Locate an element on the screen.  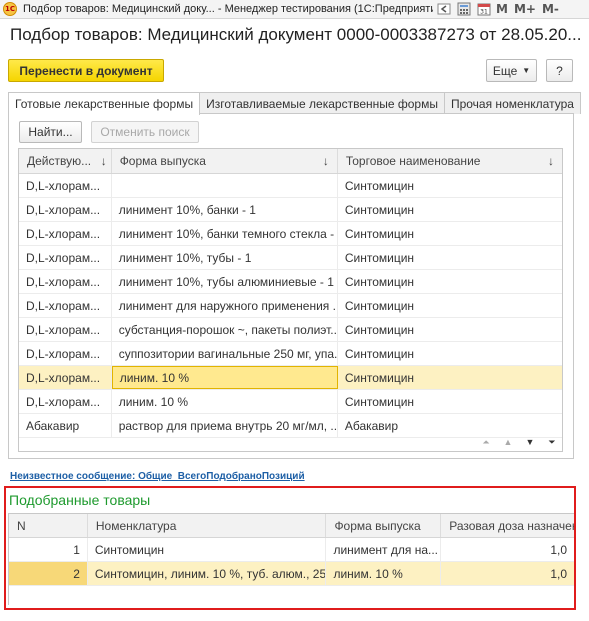
column-header-n: N is located at coordinates (48, 525).